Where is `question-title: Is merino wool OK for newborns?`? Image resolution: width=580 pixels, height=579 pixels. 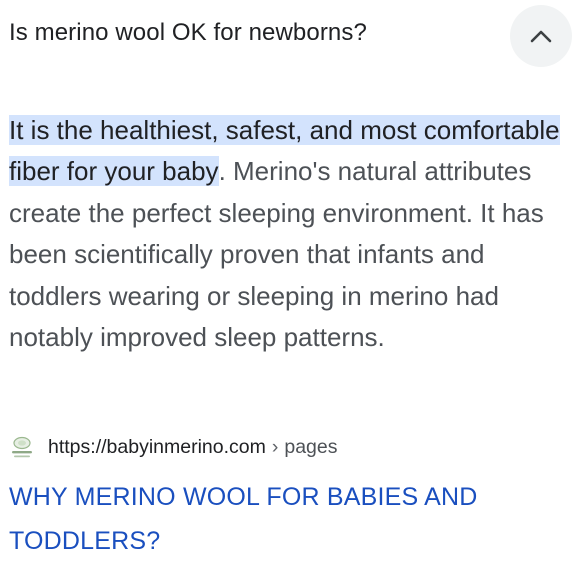
question-title: Is merino wool OK for newborns? is located at coordinates (188, 32).